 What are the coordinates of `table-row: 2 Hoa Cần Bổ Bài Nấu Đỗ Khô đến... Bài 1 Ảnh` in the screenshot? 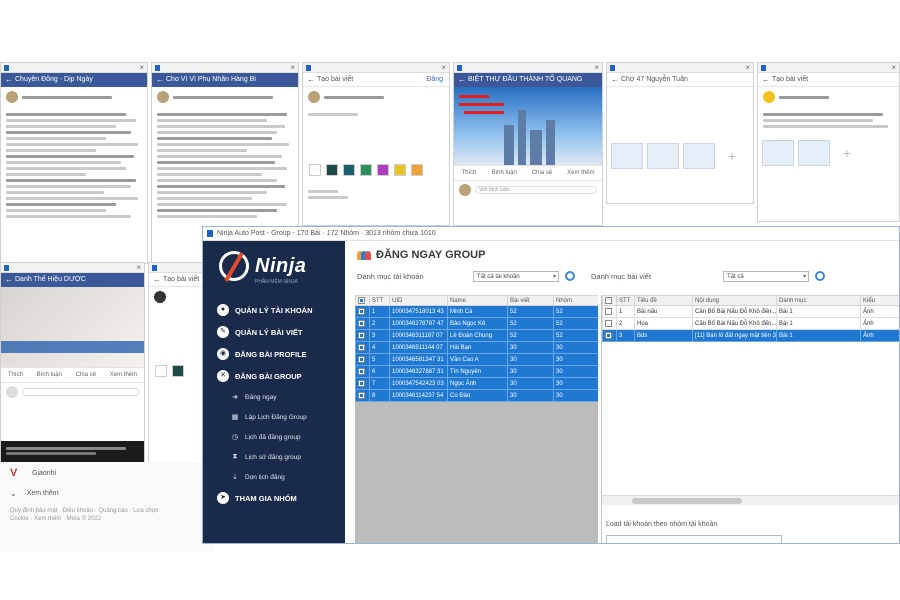 It's located at (750, 323).